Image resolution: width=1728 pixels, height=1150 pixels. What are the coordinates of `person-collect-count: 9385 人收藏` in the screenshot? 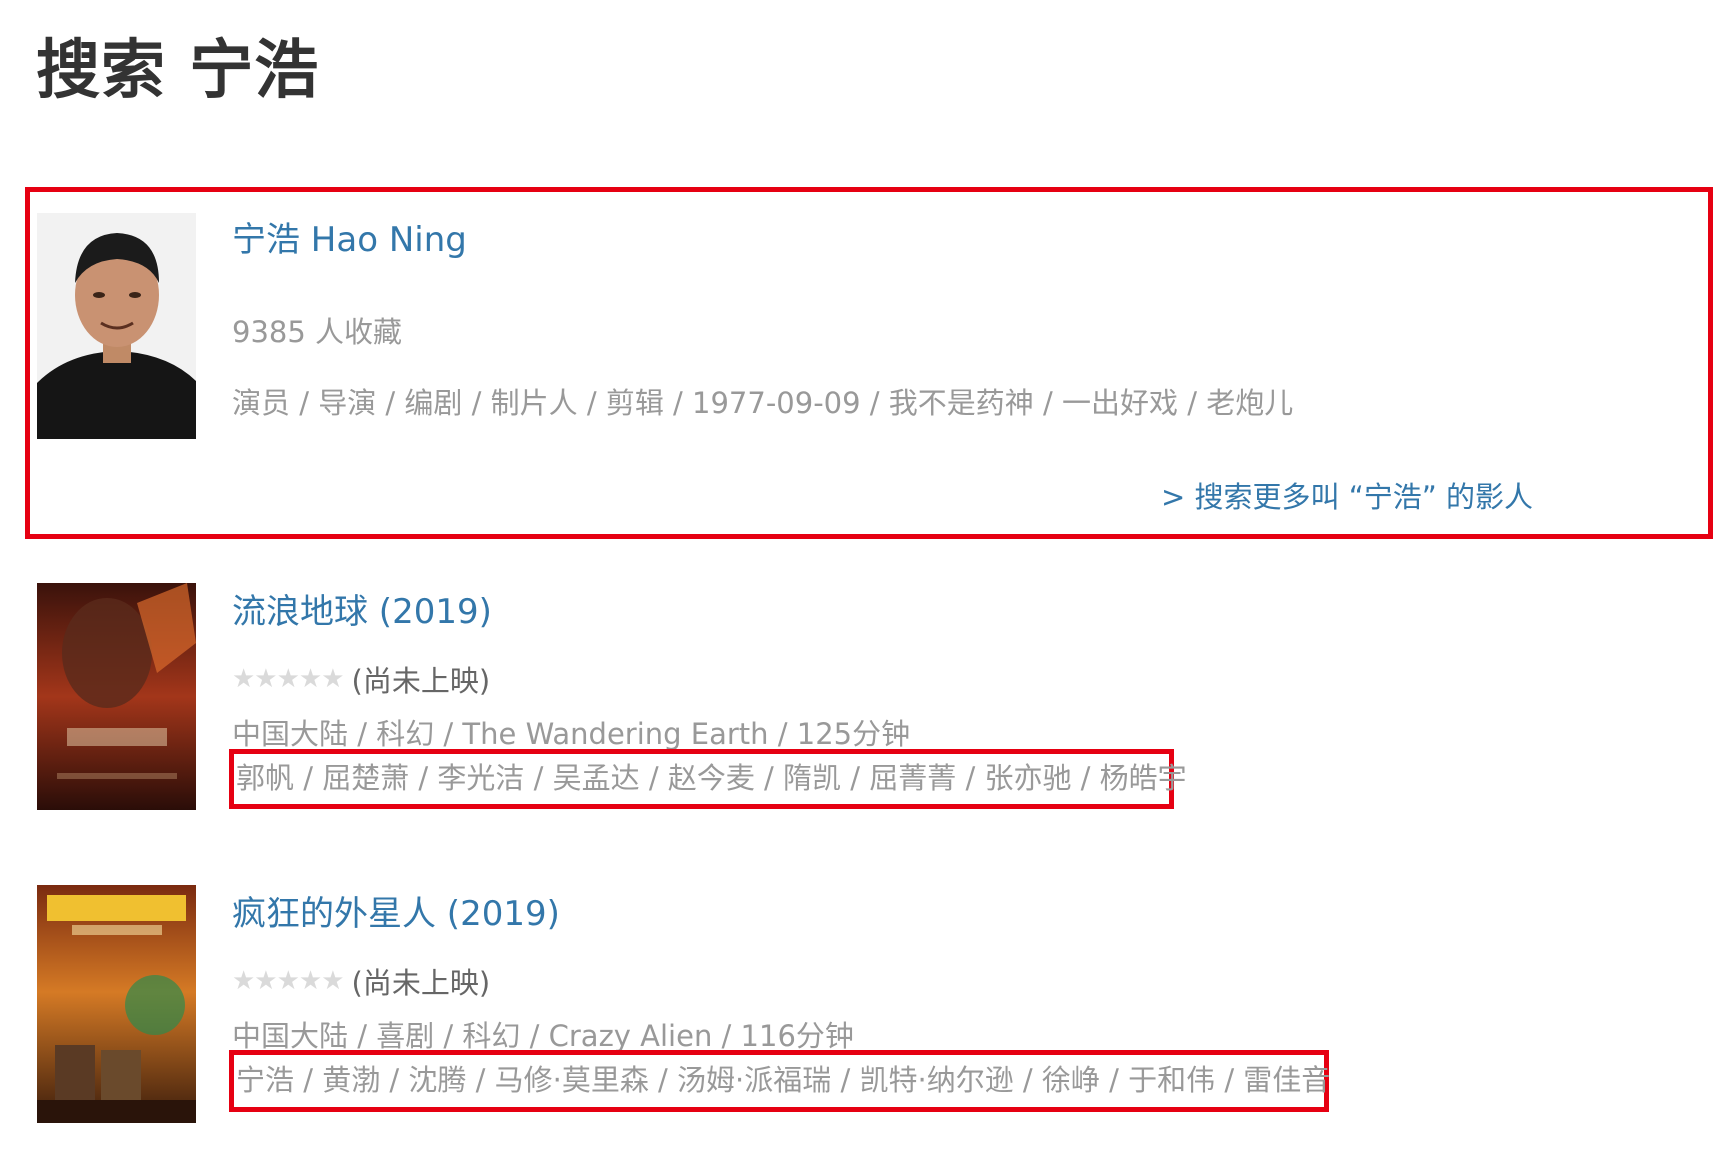 It's located at (317, 332).